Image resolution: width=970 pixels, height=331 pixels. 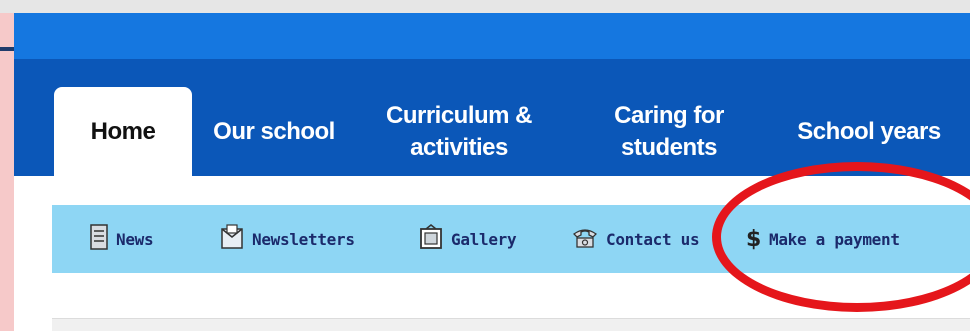 I want to click on subnav-newsletters: Newsletters, so click(x=287, y=239).